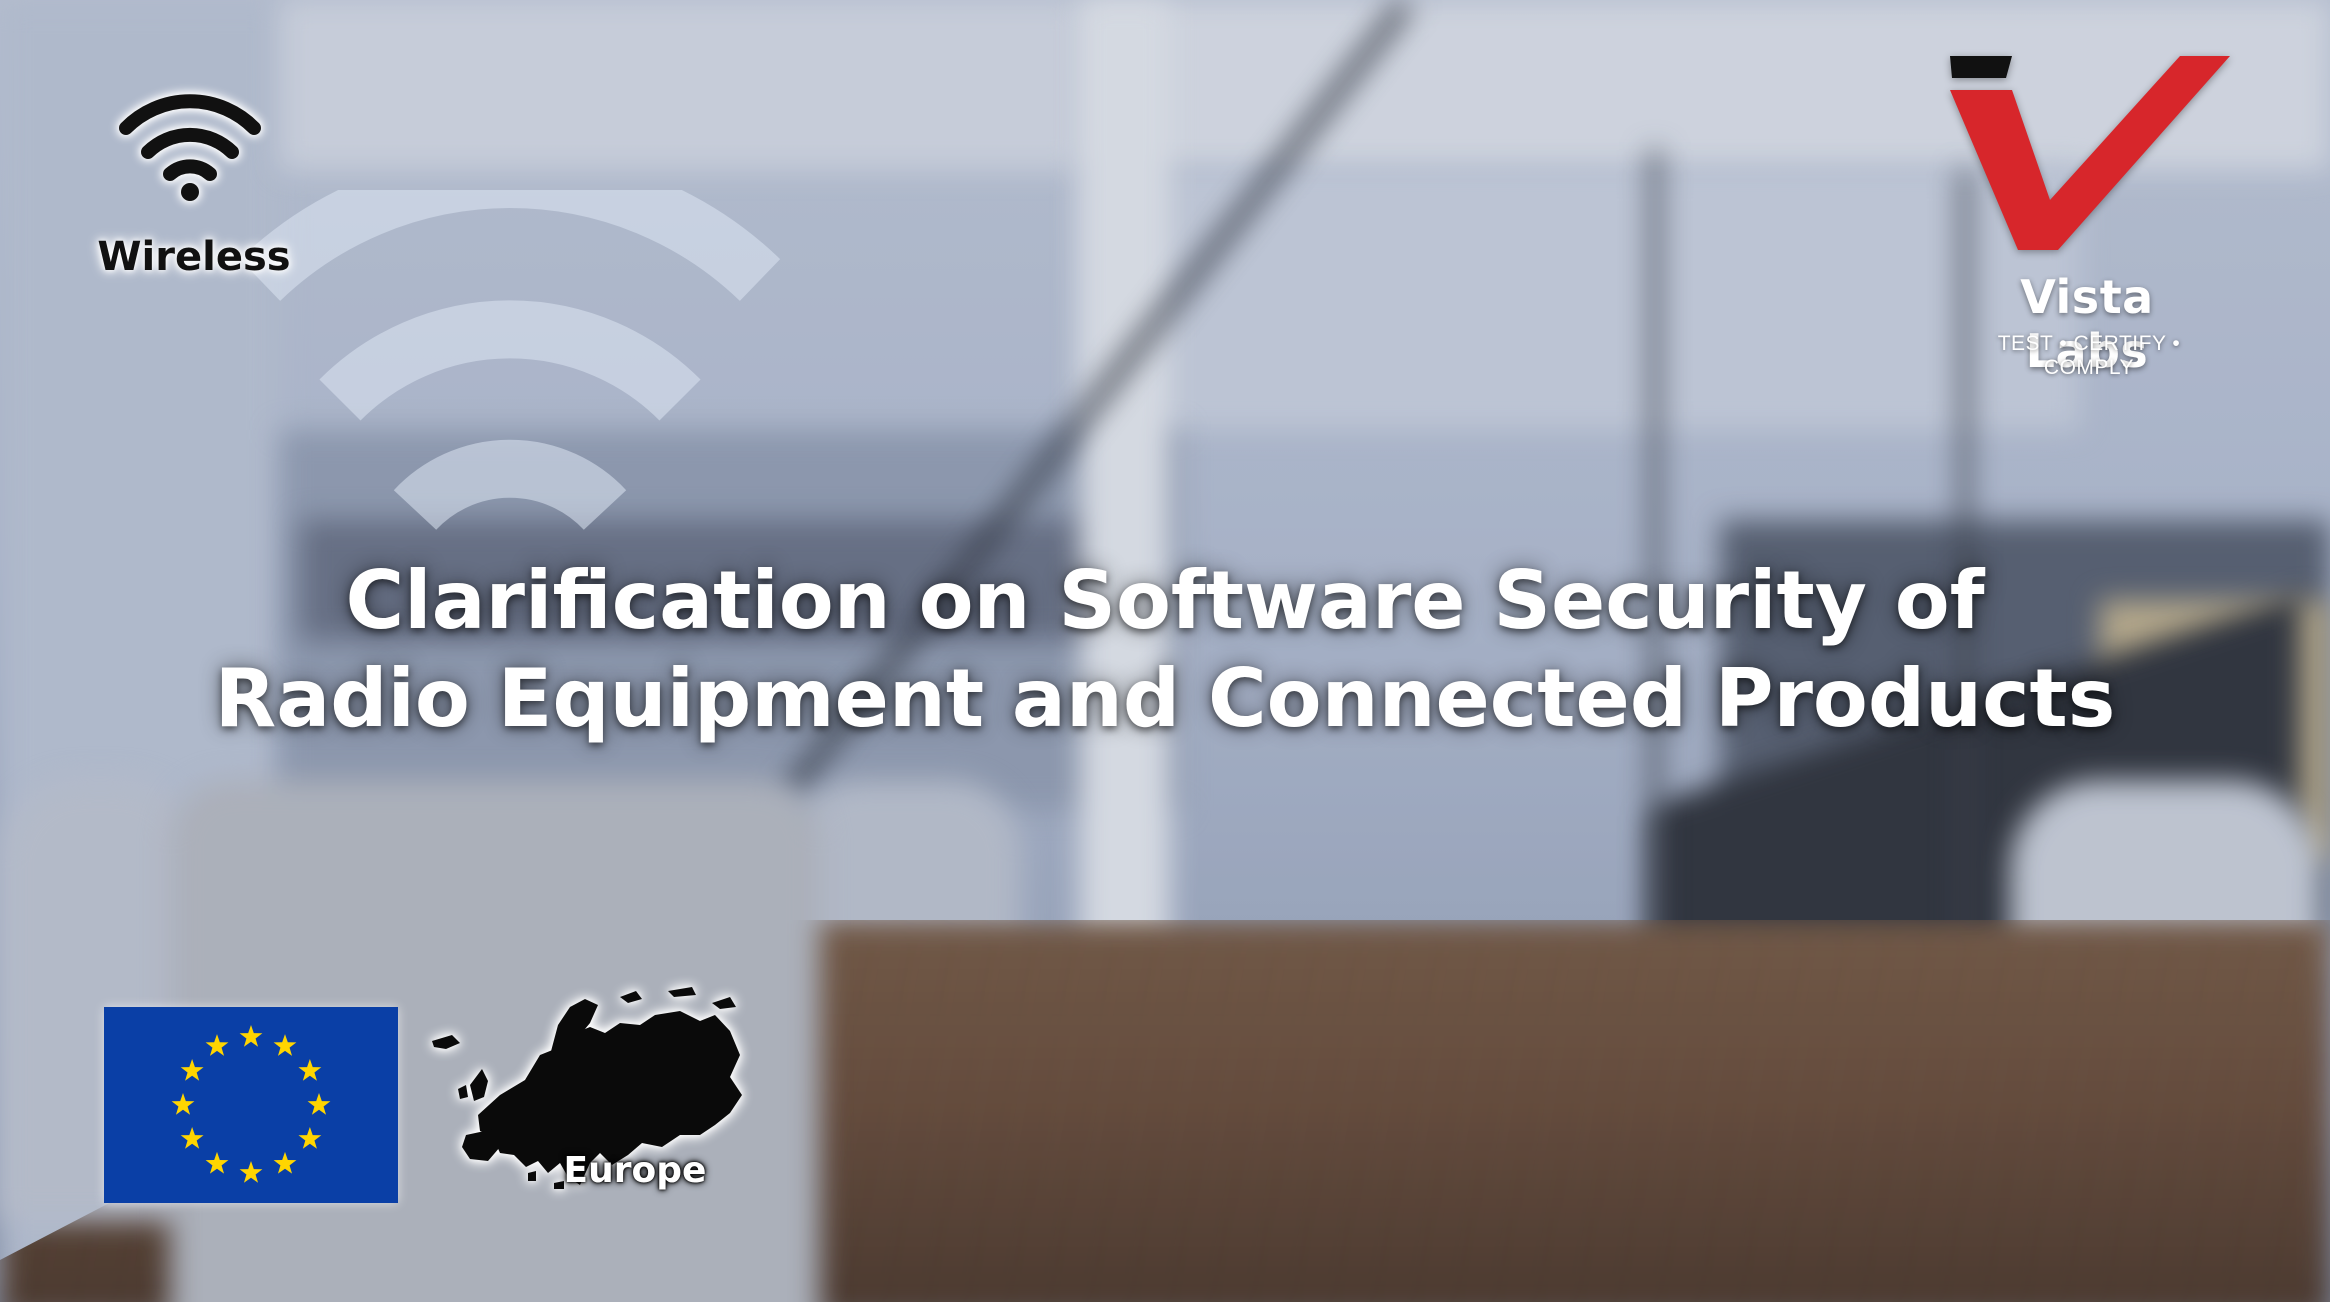 The height and width of the screenshot is (1302, 2330). Describe the element at coordinates (510, 360) in the screenshot. I see `large-wifi-icon` at that location.